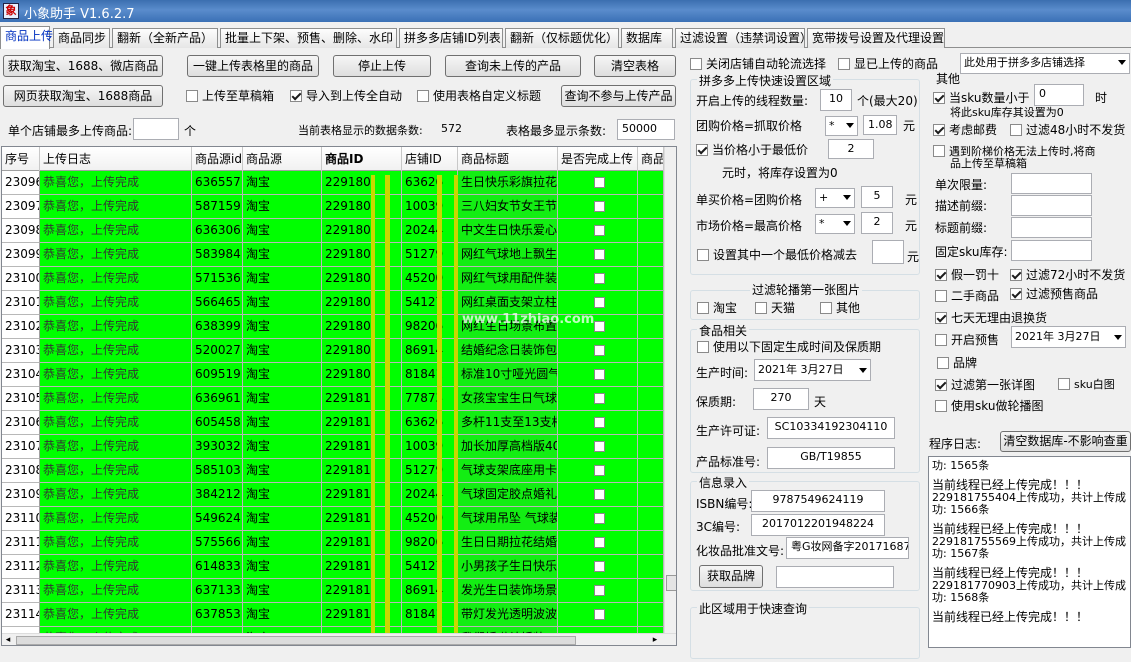 Image resolution: width=1131 pixels, height=662 pixels. Describe the element at coordinates (508, 567) in the screenshot. I see `table-cell: 小男孩子生日快乐` at that location.